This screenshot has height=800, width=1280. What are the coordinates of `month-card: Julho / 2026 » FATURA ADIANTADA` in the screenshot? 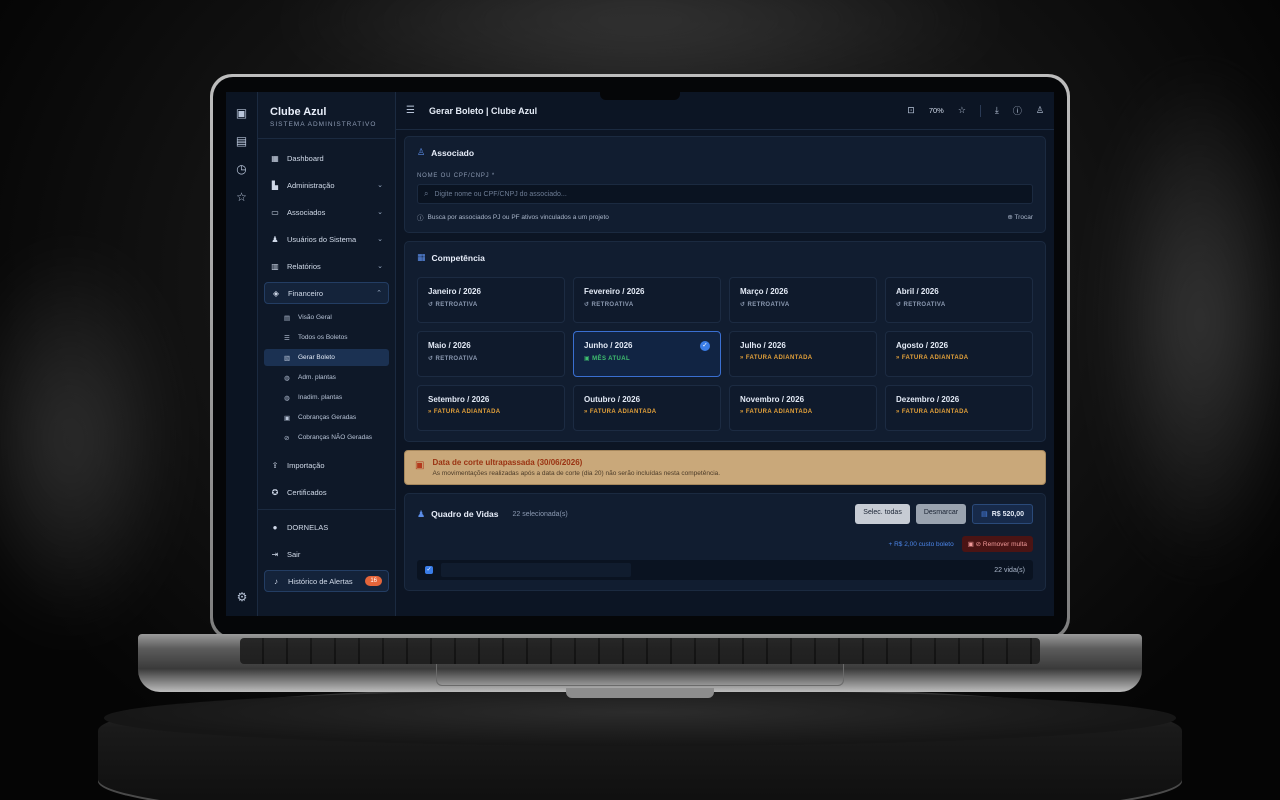 It's located at (803, 354).